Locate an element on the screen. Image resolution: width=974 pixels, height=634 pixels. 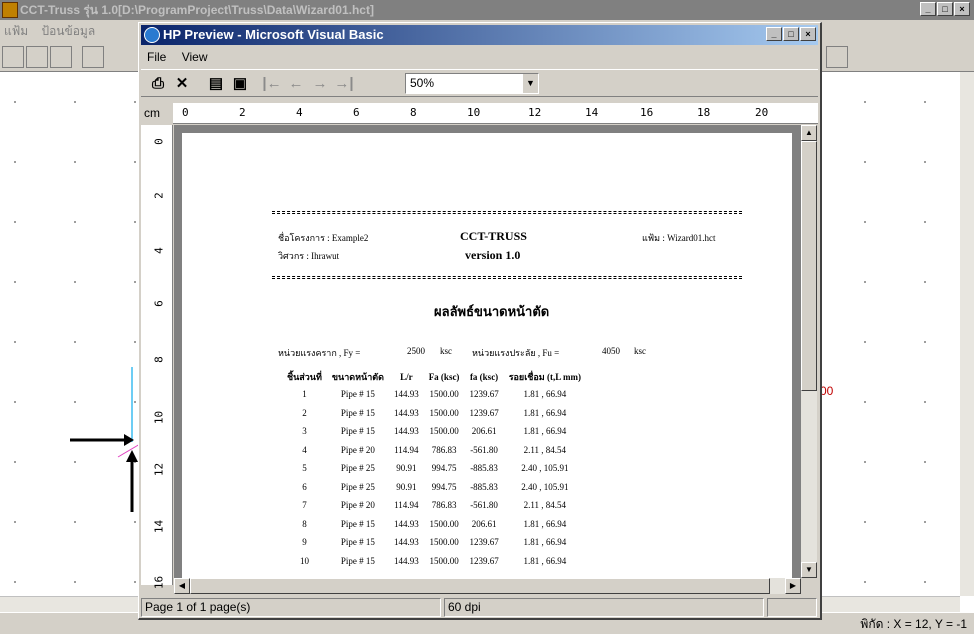
table-cell: 2 is located at coordinates (304, 412).